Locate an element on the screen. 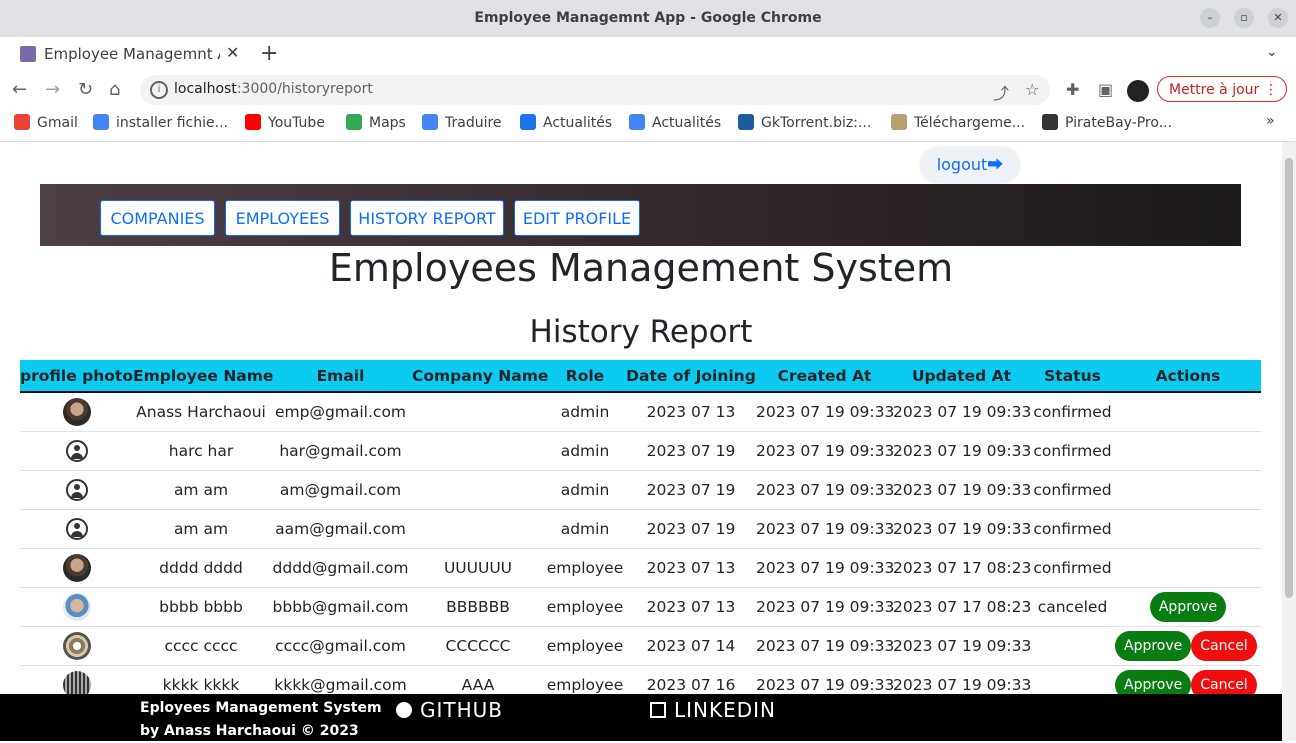  page-scrollbar is located at coordinates (1289, 441).